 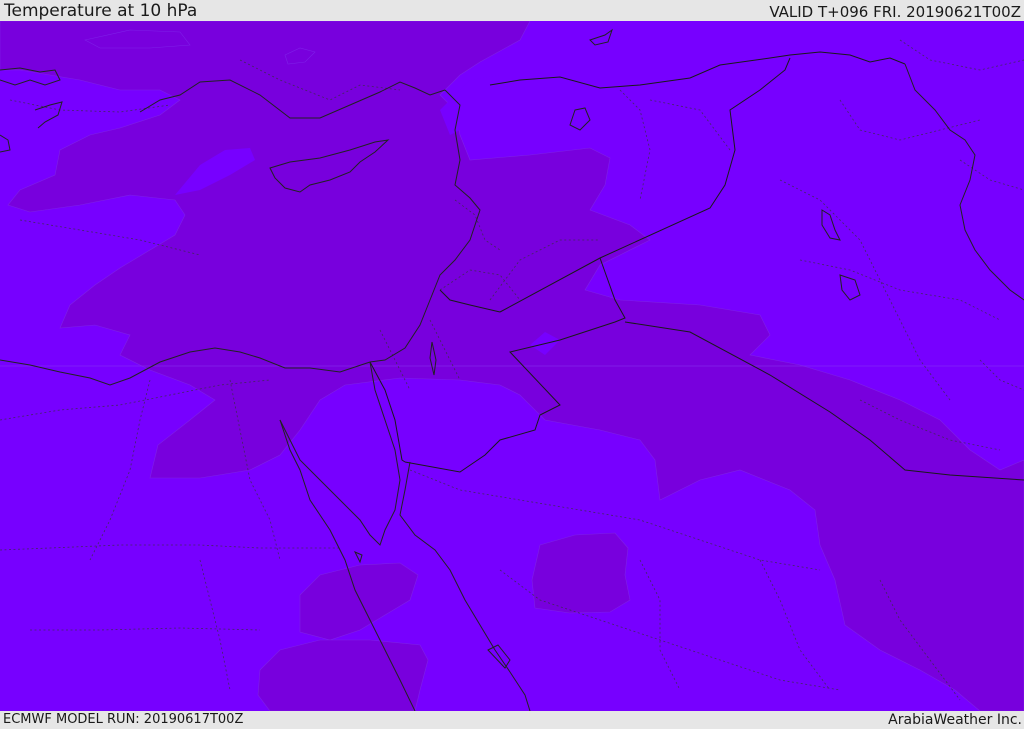 I want to click on valid-time: VALID T+096 FRI. 20190621T00Z, so click(x=895, y=12).